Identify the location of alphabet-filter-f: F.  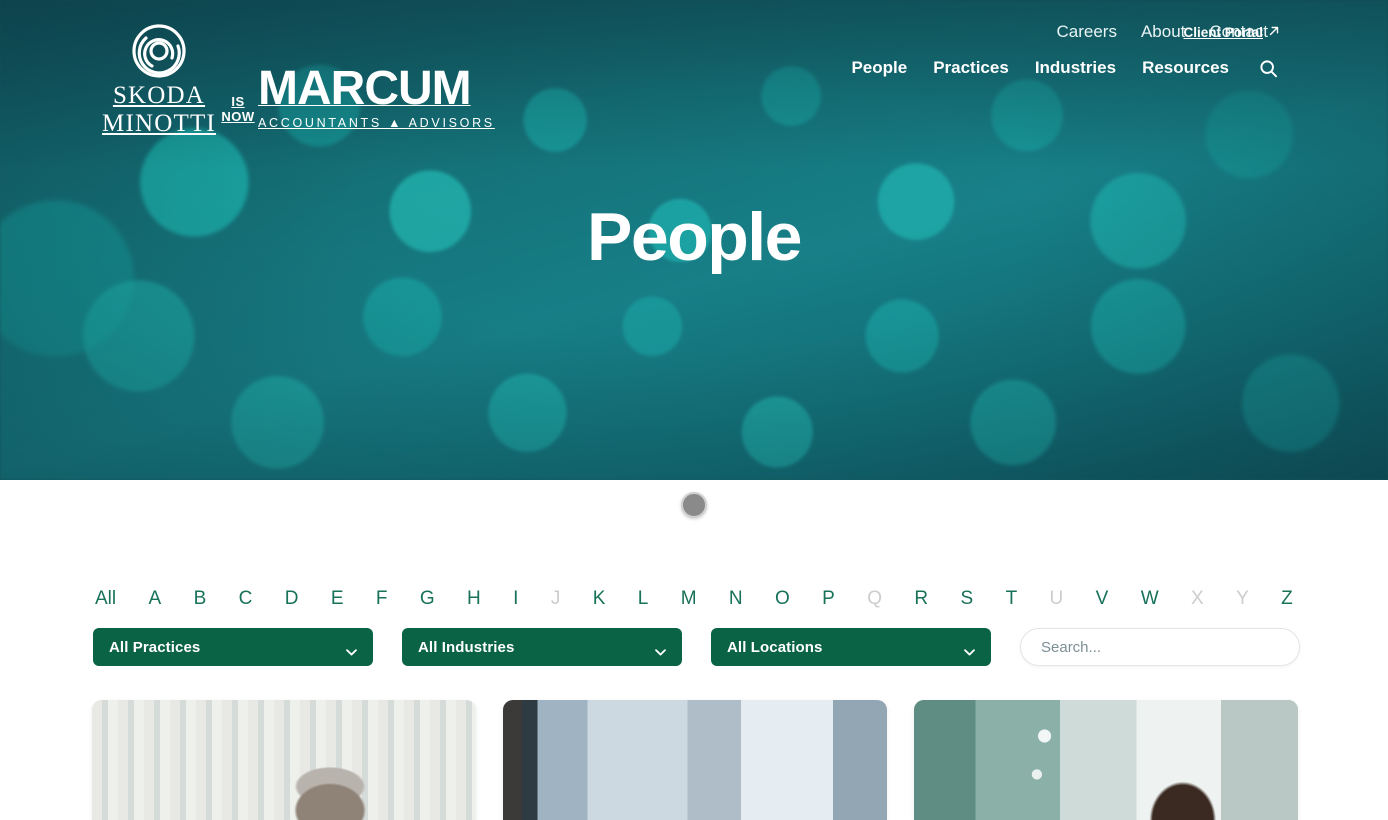
(382, 599).